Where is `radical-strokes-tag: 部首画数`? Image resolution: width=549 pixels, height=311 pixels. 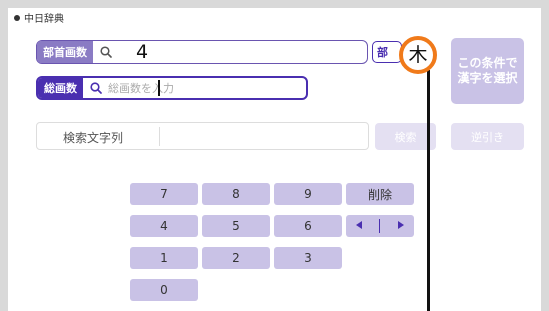 radical-strokes-tag: 部首画数 is located at coordinates (65, 52).